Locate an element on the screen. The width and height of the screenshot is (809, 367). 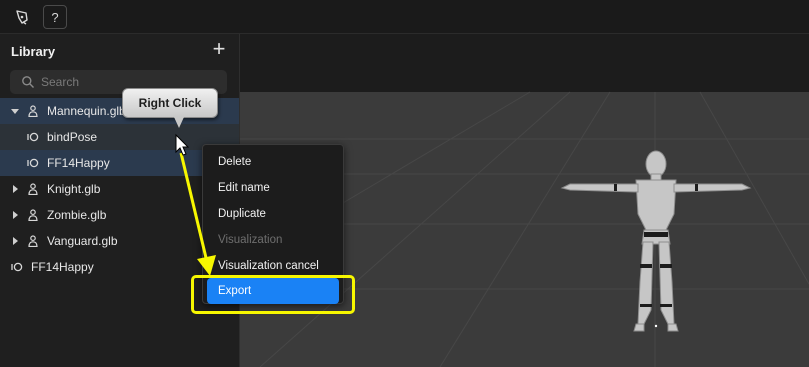
chevron-down-icon is located at coordinates (15, 111).